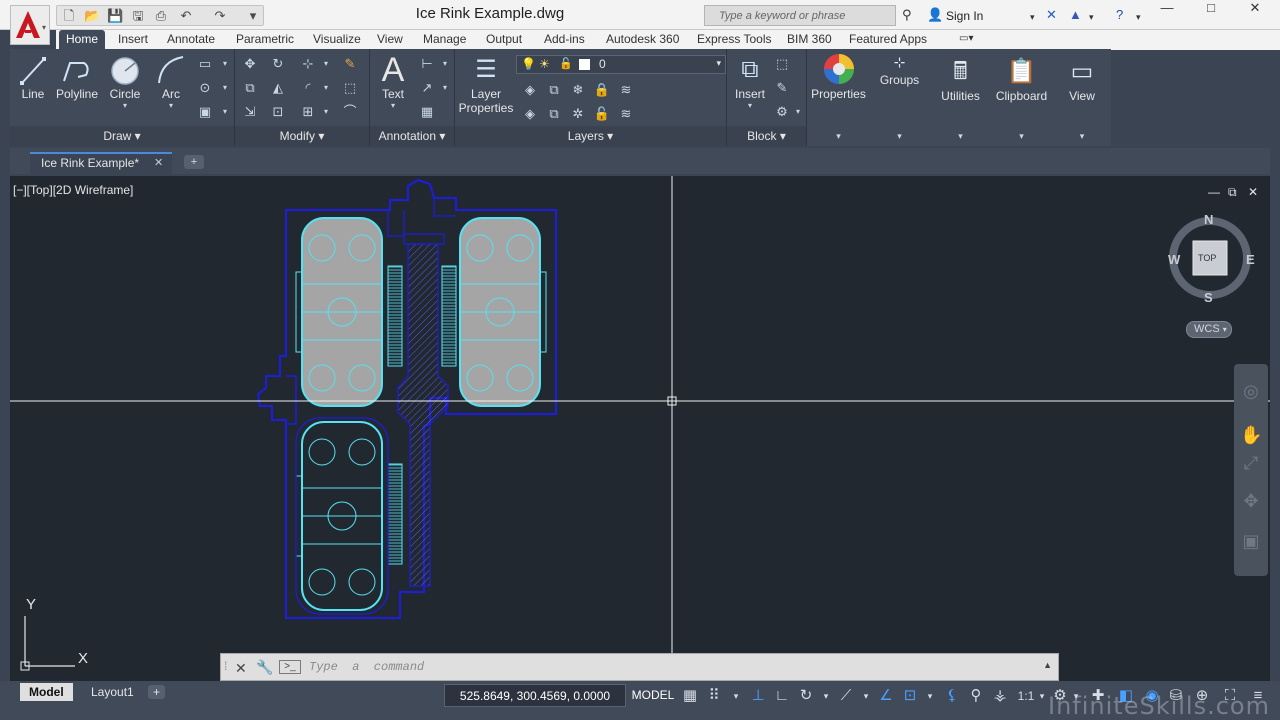 The width and height of the screenshot is (1280, 720). What do you see at coordinates (1082, 97) in the screenshot?
I see `view-panel-button: ▭ View ▾` at bounding box center [1082, 97].